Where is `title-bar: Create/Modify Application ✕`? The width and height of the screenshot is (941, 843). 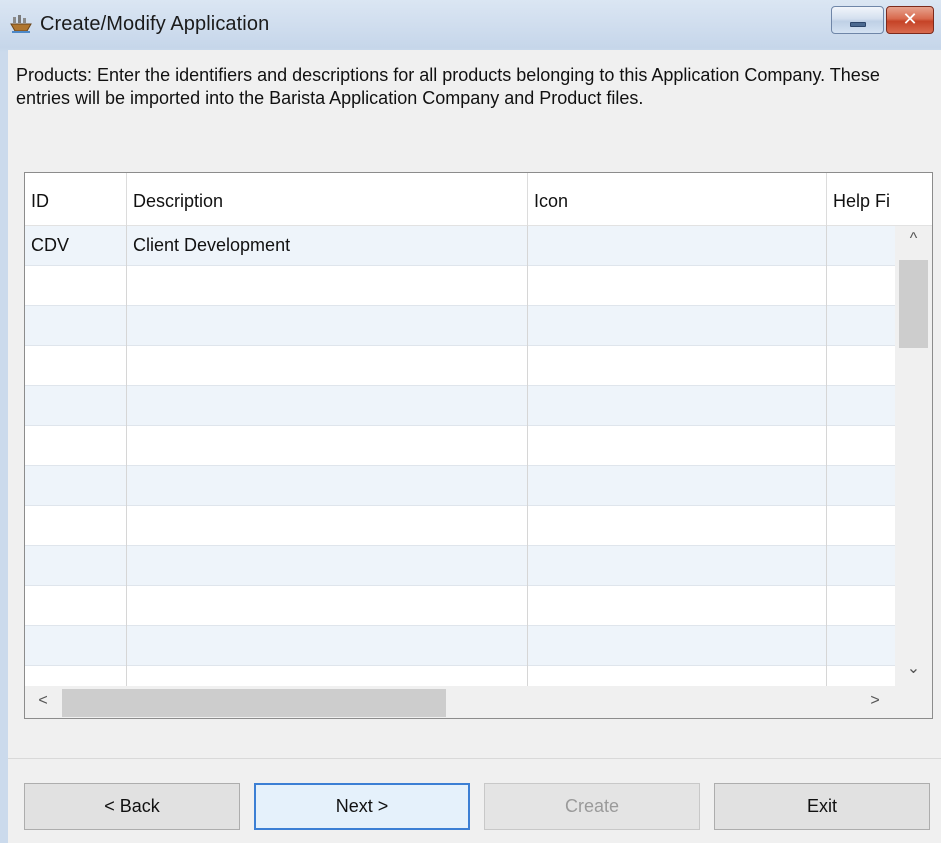 title-bar: Create/Modify Application ✕ is located at coordinates (470, 25).